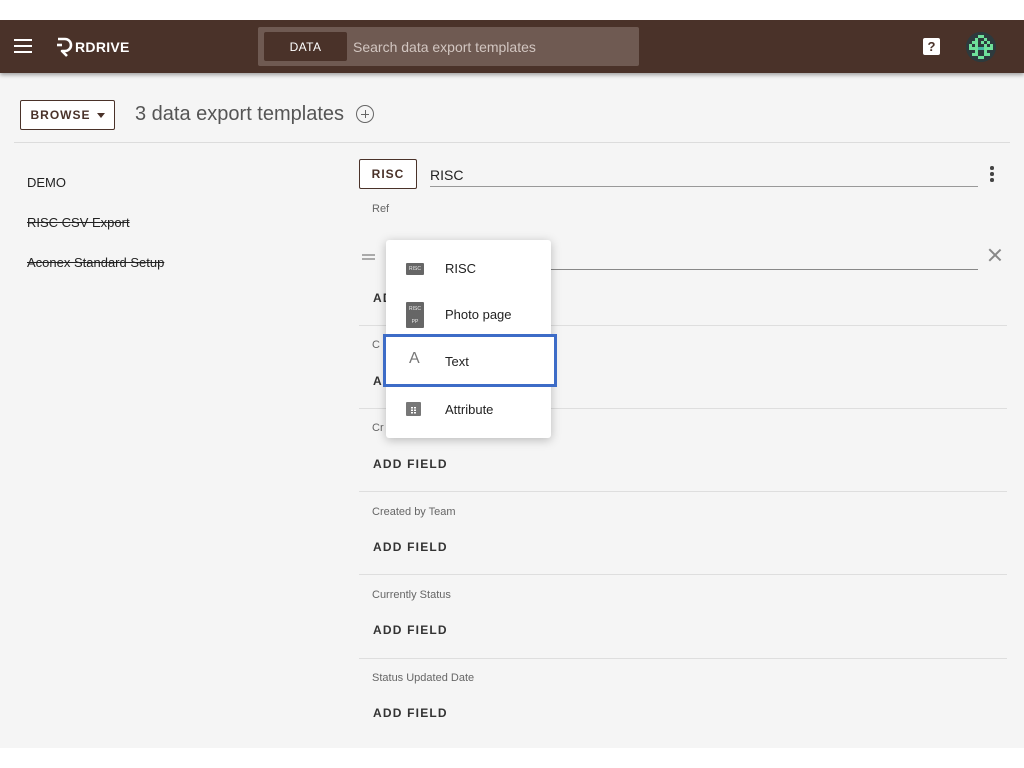  What do you see at coordinates (470, 360) in the screenshot?
I see `menu-item-text: A Text` at bounding box center [470, 360].